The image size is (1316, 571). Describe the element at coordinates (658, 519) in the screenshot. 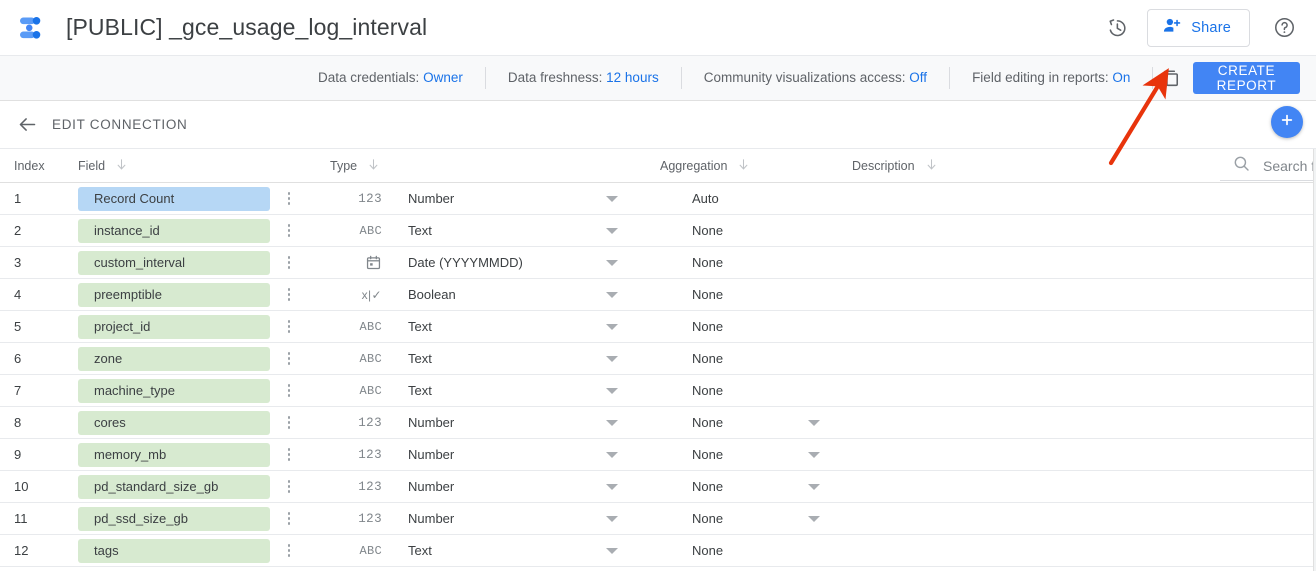

I see `table-row: 11 pd_ssd_size_gb 123 Number None` at that location.